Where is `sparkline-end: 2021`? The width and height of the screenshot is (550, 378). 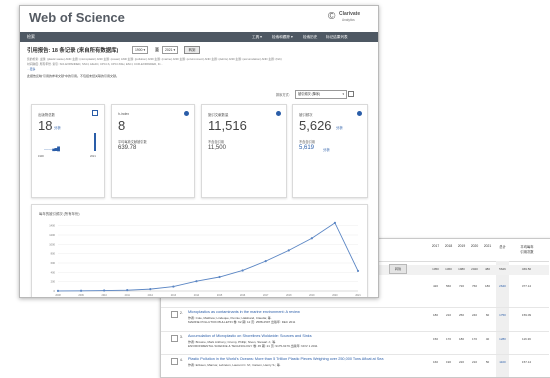
sparkline-end: 2021 is located at coordinates (93, 156).